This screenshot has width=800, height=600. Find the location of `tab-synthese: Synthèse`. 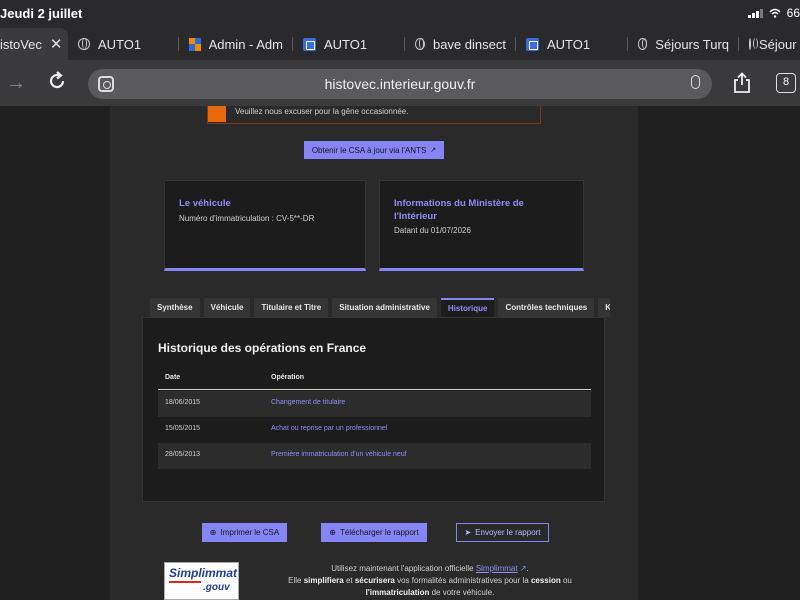

tab-synthese: Synthèse is located at coordinates (175, 307).